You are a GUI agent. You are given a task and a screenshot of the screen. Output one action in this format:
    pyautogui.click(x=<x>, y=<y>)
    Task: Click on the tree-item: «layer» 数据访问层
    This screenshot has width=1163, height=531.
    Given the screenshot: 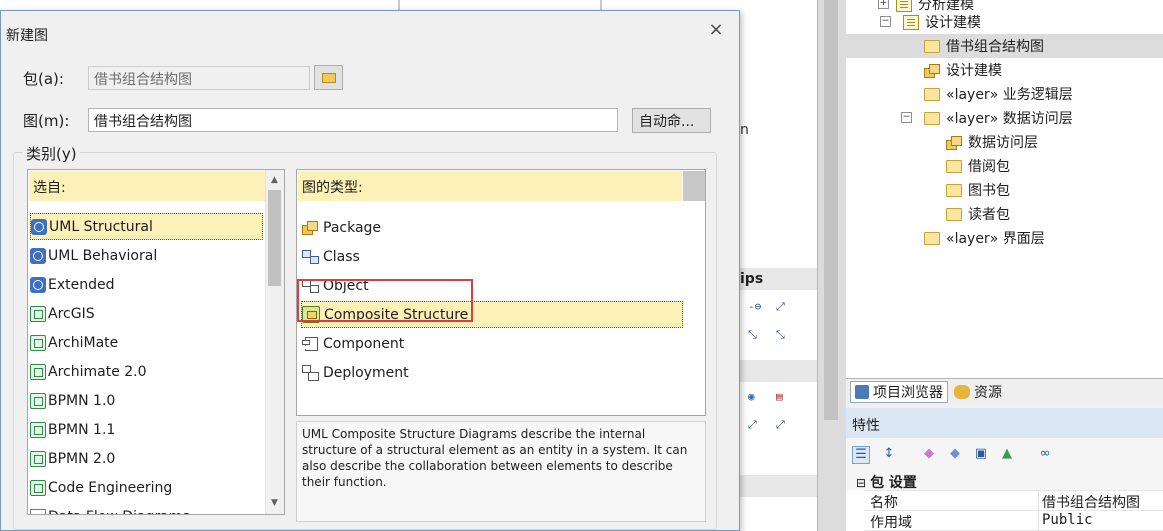 What is the action you would take?
    pyautogui.click(x=998, y=118)
    